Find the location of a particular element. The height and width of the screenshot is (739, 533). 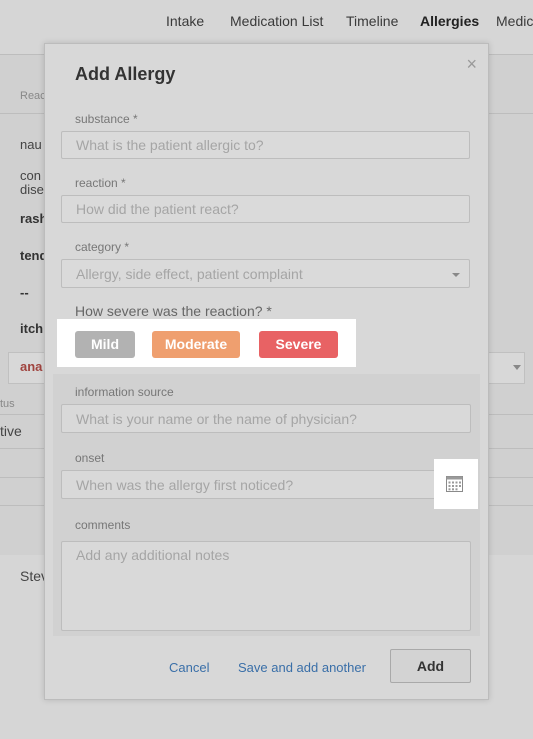

bg-column-header: Reac is located at coordinates (33, 96).